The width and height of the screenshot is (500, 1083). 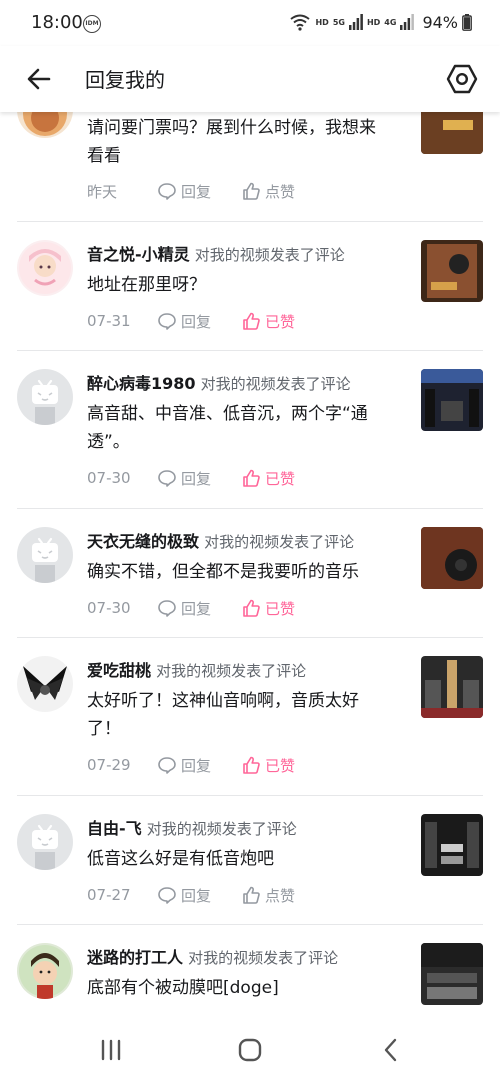 I want to click on date: 昨天, so click(x=102, y=191).